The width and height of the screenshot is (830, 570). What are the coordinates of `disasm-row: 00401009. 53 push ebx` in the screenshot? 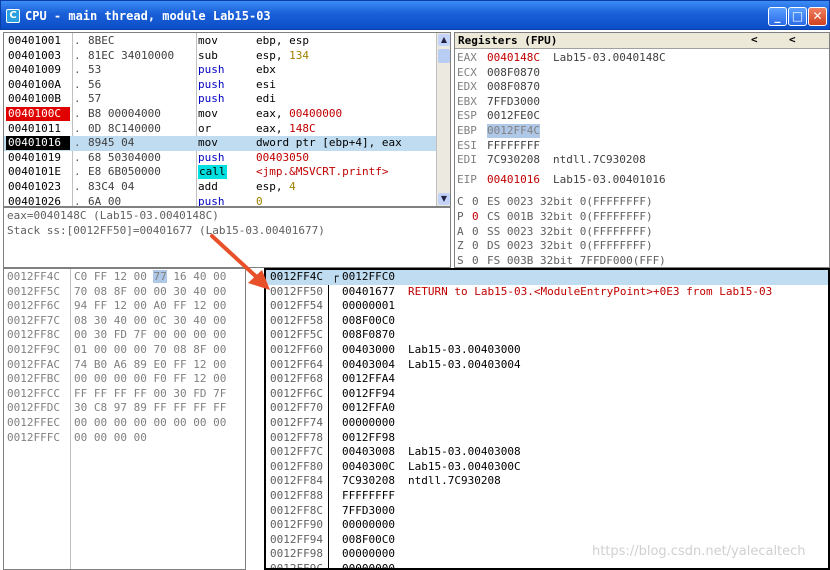 It's located at (220, 70).